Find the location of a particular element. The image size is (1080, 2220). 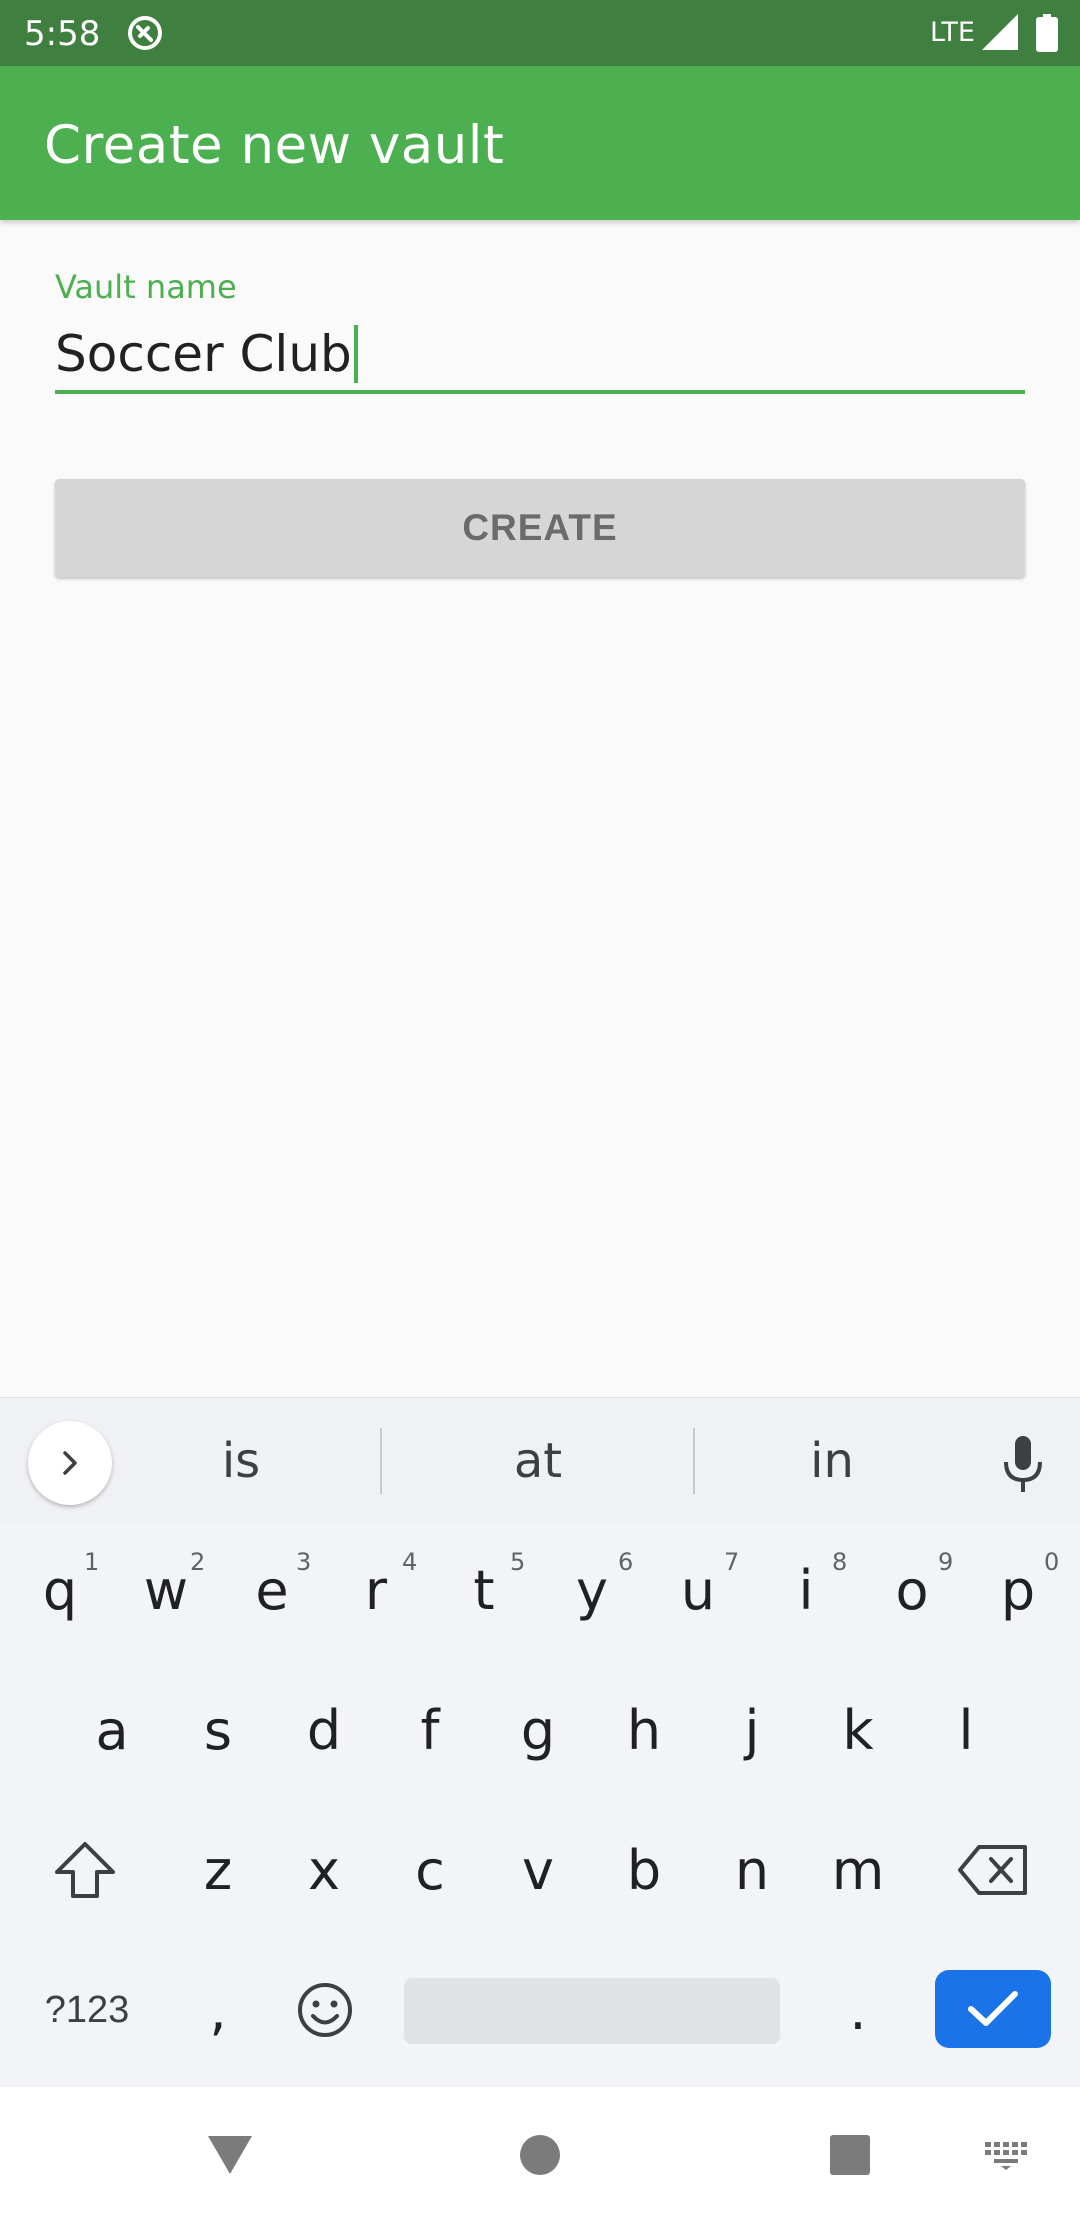

shift-icon is located at coordinates (85, 1870).